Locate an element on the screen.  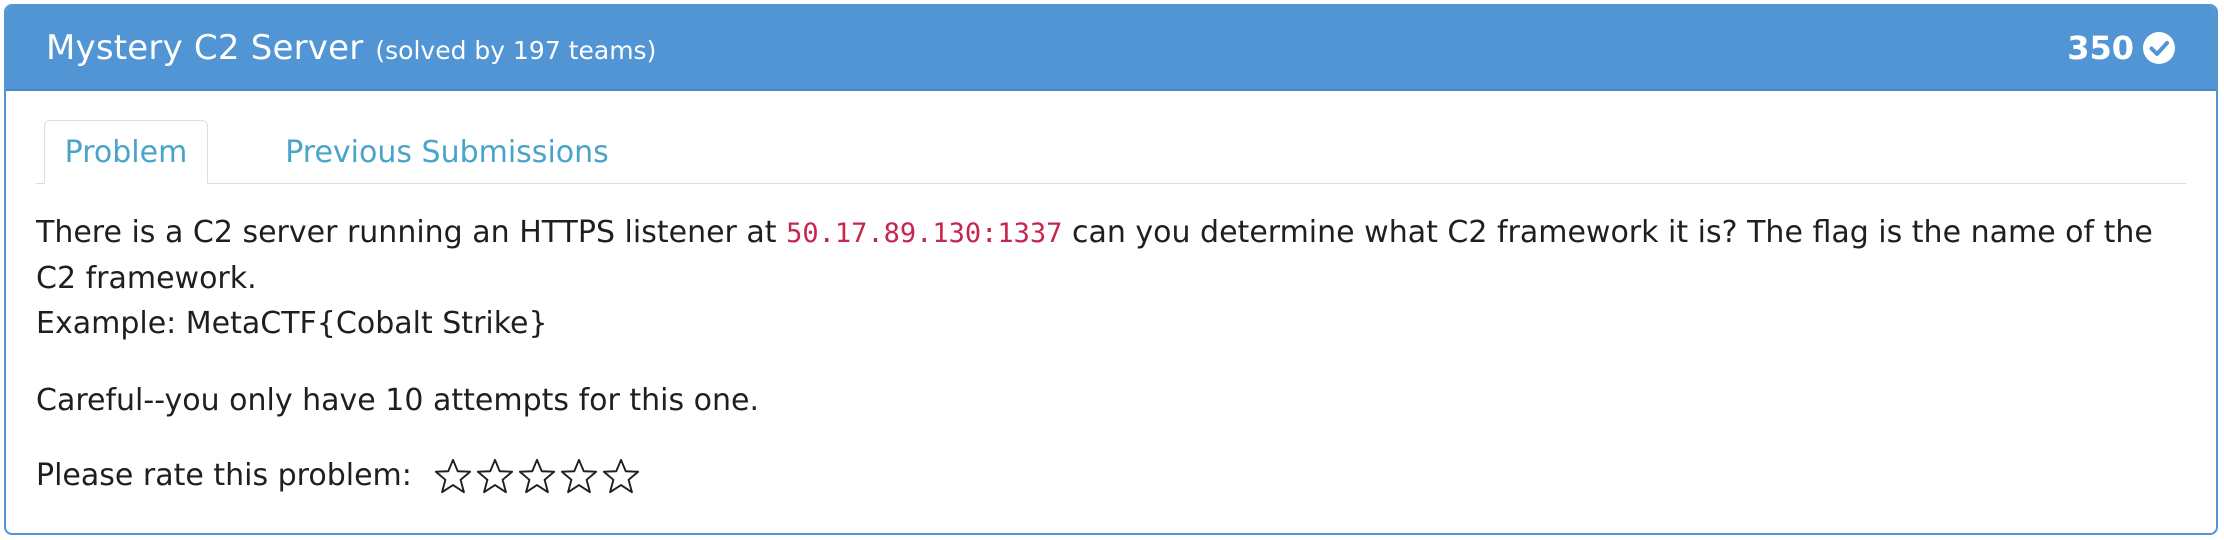
star-2-icon is located at coordinates (495, 476).